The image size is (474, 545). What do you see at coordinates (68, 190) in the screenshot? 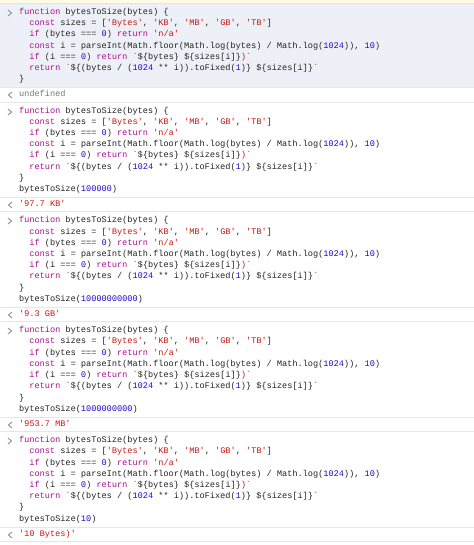
I see `code-line: bytesToSize(100000)` at bounding box center [68, 190].